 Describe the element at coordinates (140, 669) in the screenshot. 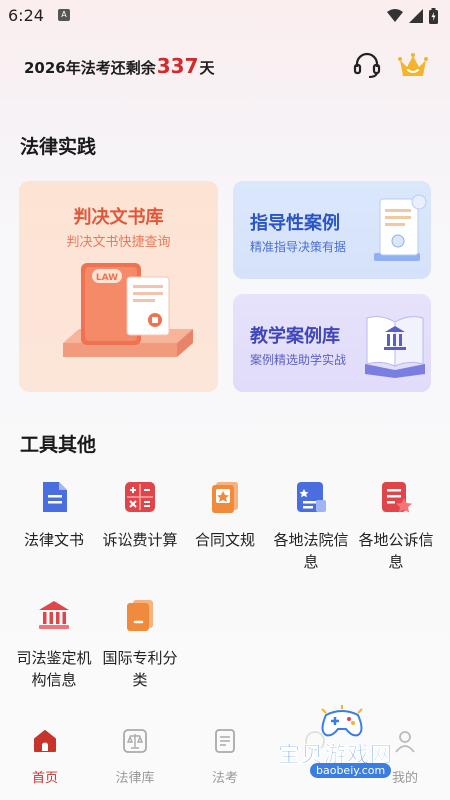

I see `tool-label: 国际专利分类` at that location.